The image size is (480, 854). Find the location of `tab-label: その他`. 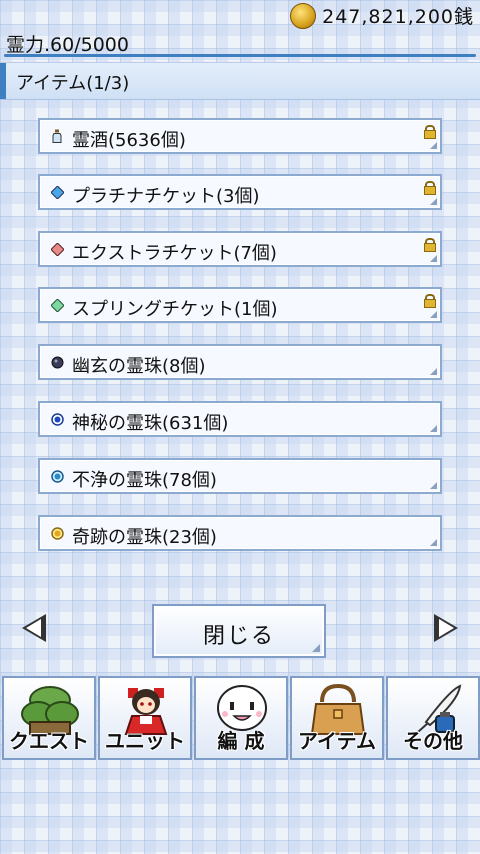

tab-label: その他 is located at coordinates (433, 741).